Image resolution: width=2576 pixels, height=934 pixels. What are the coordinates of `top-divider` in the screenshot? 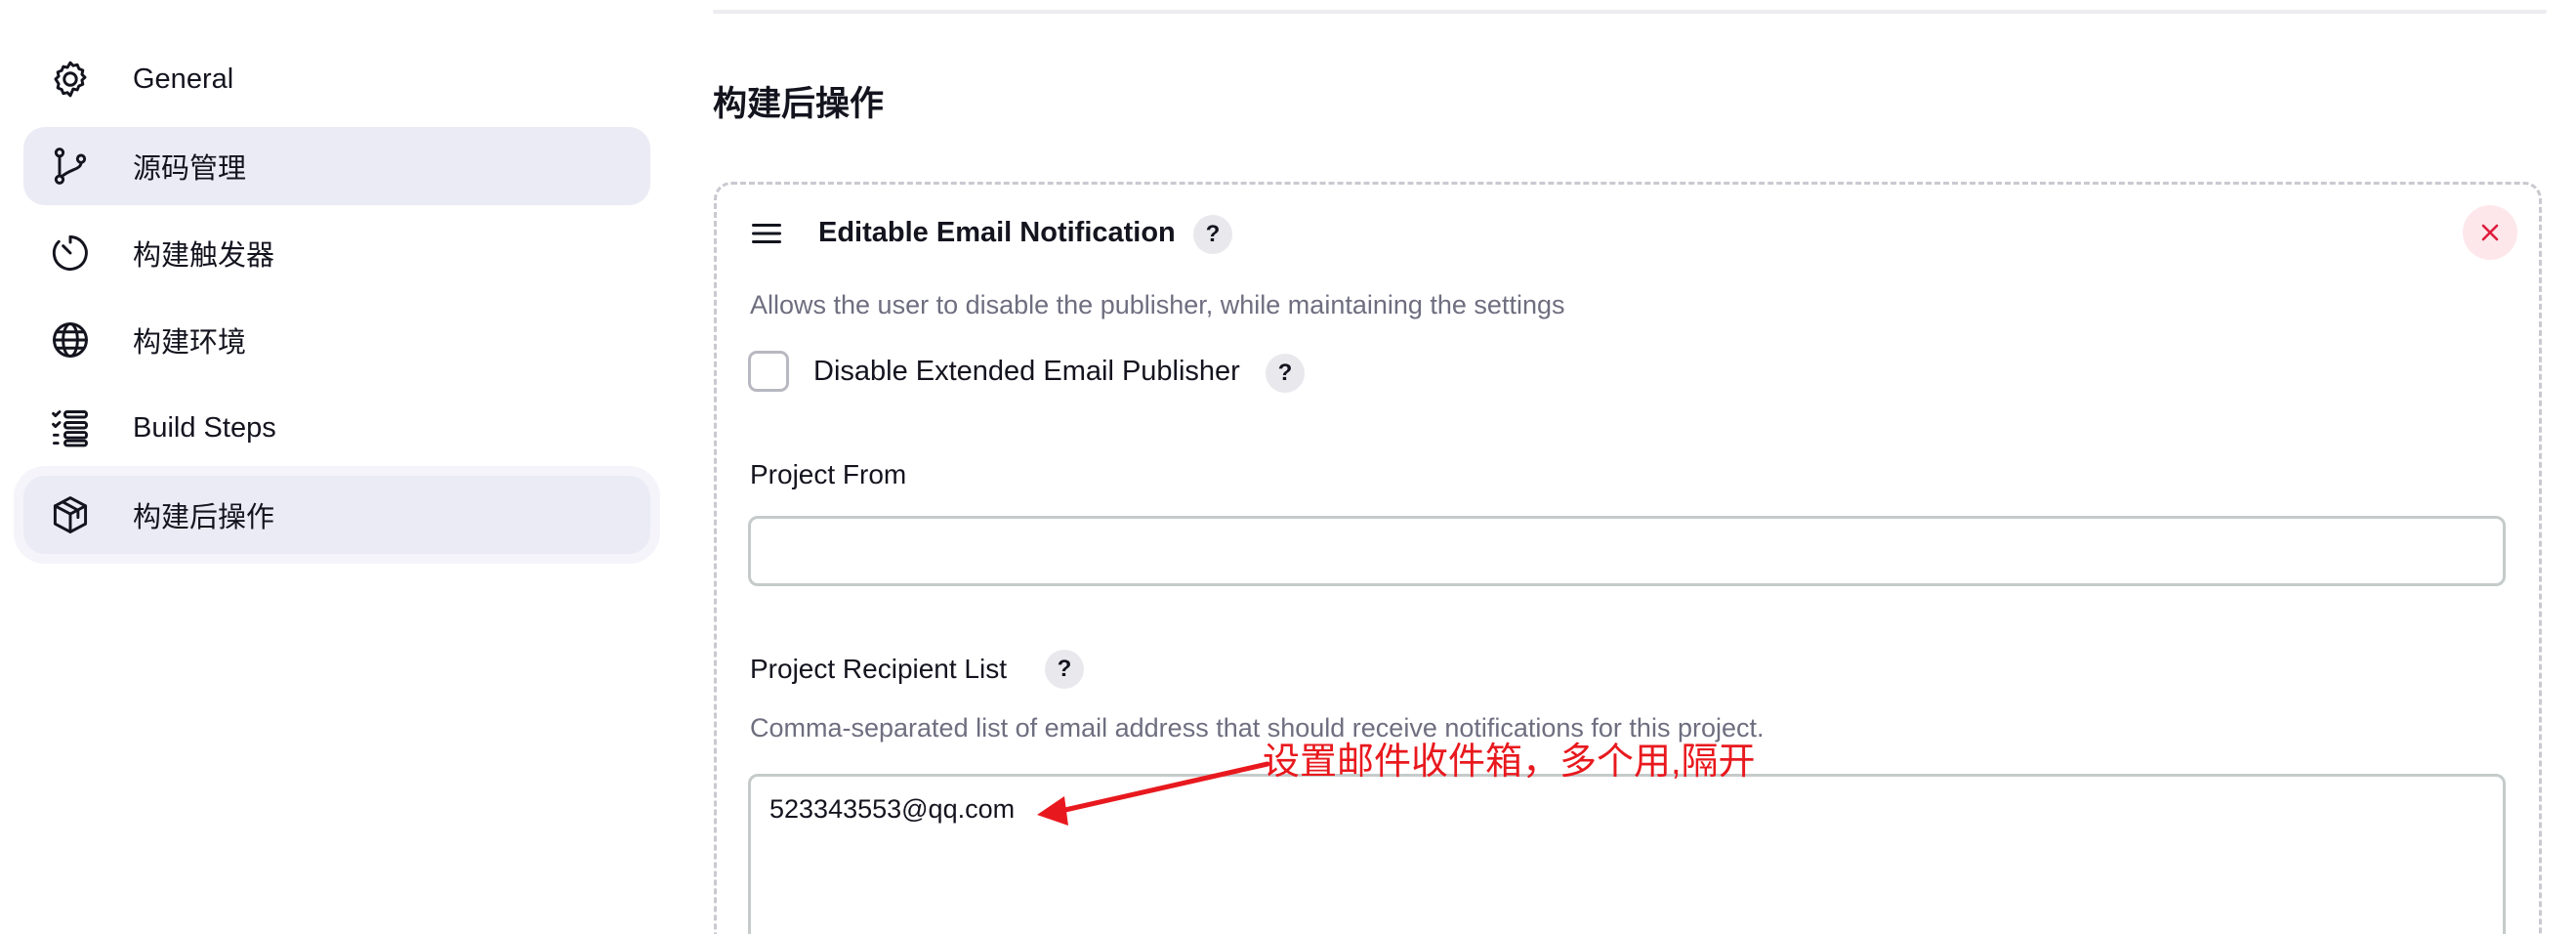 It's located at (1630, 12).